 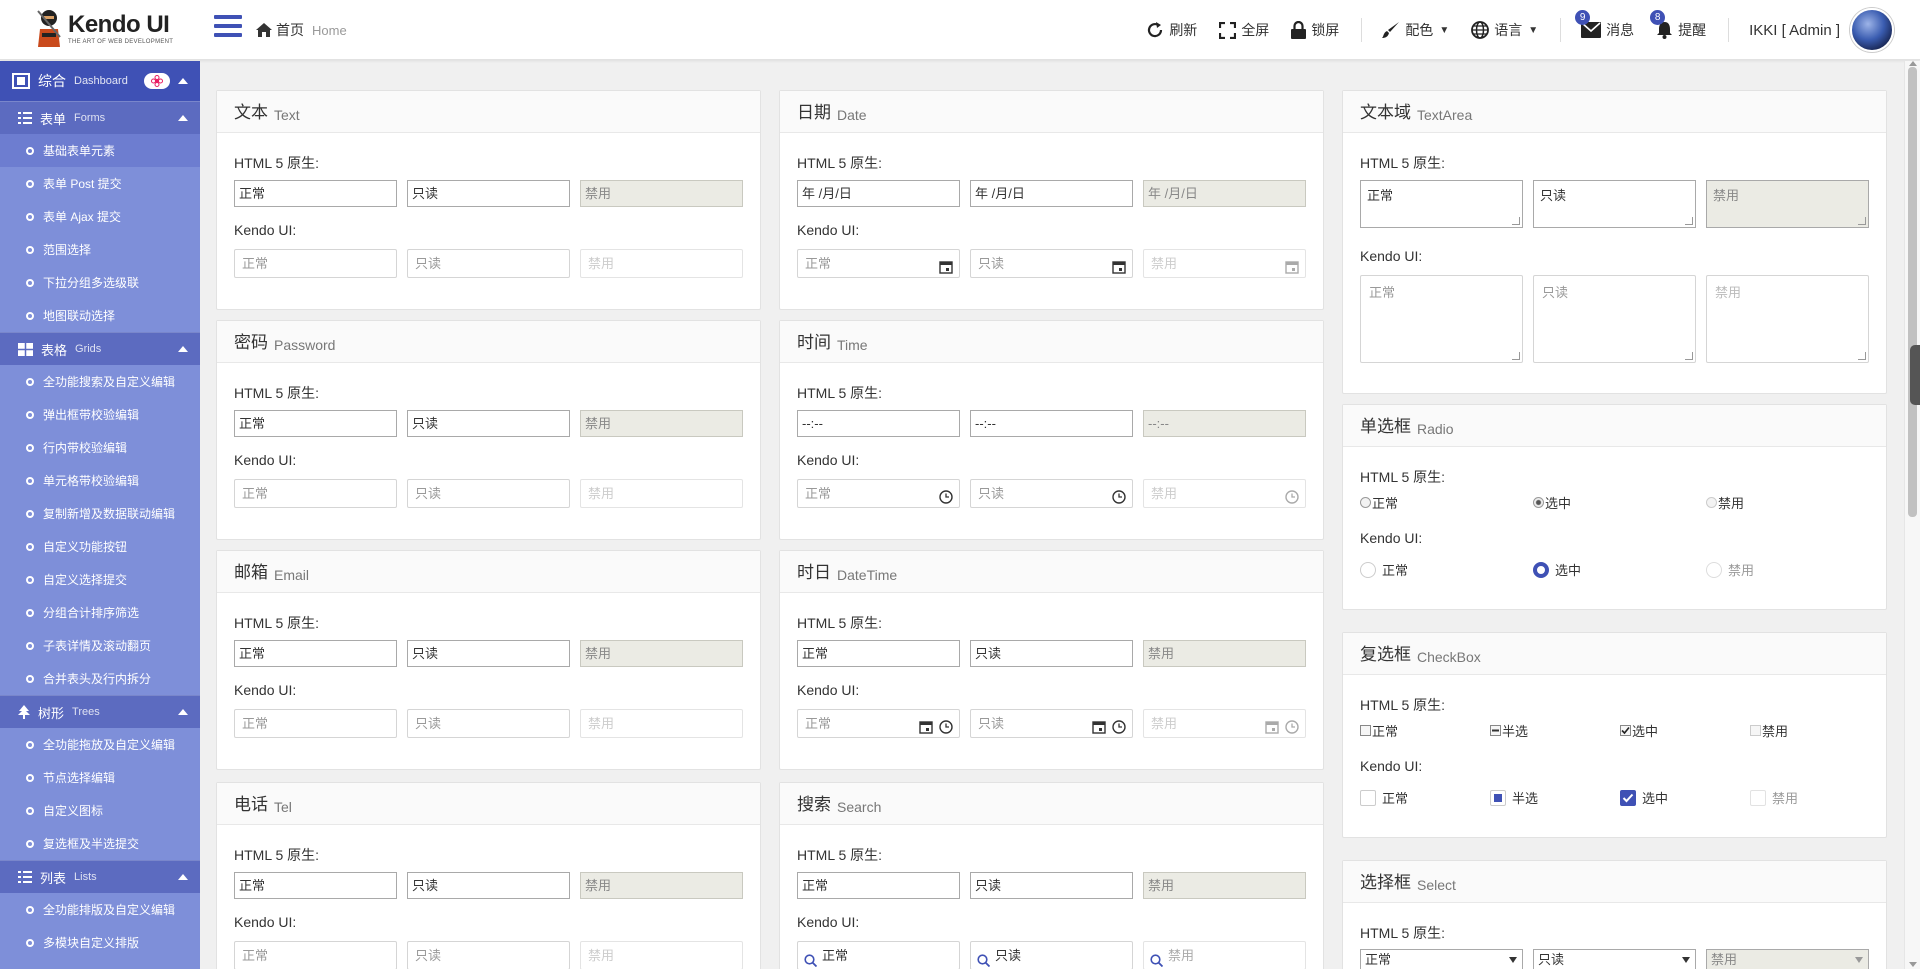 What do you see at coordinates (315, 885) in the screenshot?
I see `tel-input-normal: 正常` at bounding box center [315, 885].